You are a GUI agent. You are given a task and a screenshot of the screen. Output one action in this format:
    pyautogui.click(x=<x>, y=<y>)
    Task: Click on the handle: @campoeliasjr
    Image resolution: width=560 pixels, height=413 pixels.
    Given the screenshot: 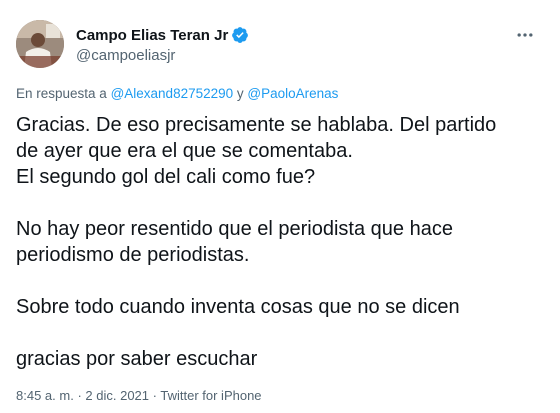 What is the action you would take?
    pyautogui.click(x=162, y=55)
    